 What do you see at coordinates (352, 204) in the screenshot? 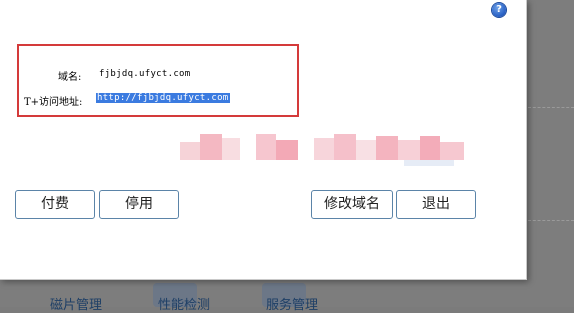
I see `modify-domain-button: 修改域名` at bounding box center [352, 204].